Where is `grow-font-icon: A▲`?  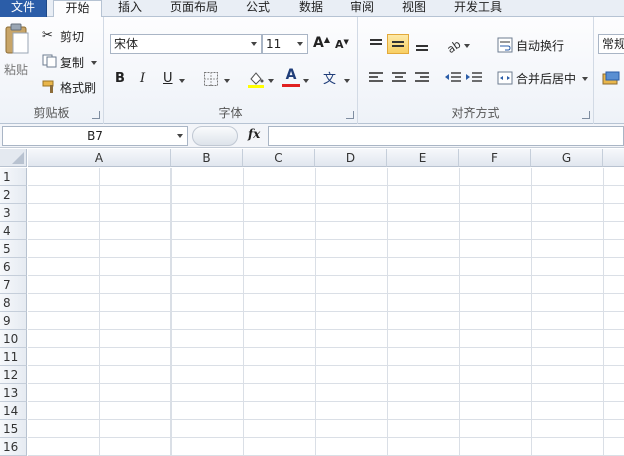 grow-font-icon: A▲ is located at coordinates (321, 43).